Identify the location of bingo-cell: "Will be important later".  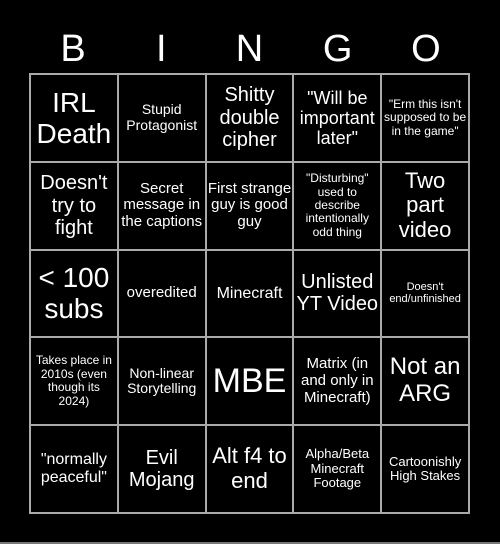
(337, 118).